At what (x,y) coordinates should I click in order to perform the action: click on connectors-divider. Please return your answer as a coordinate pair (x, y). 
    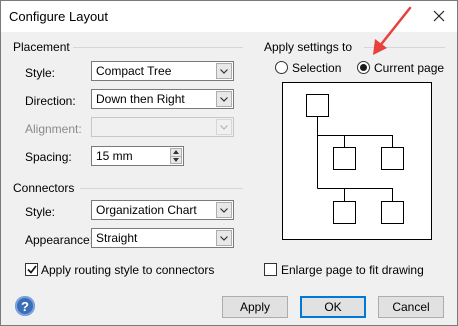
    Looking at the image, I should click on (161, 188).